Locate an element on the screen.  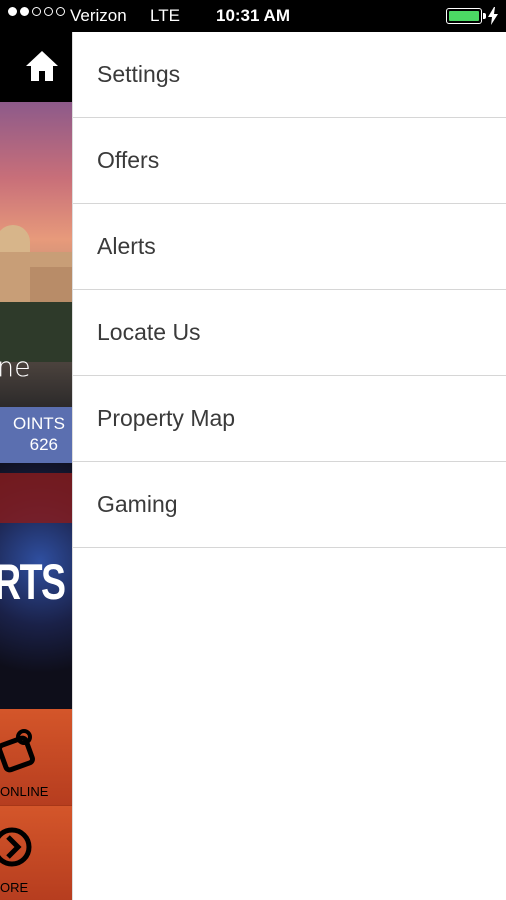
menu-item-offers: Offers is located at coordinates (289, 161).